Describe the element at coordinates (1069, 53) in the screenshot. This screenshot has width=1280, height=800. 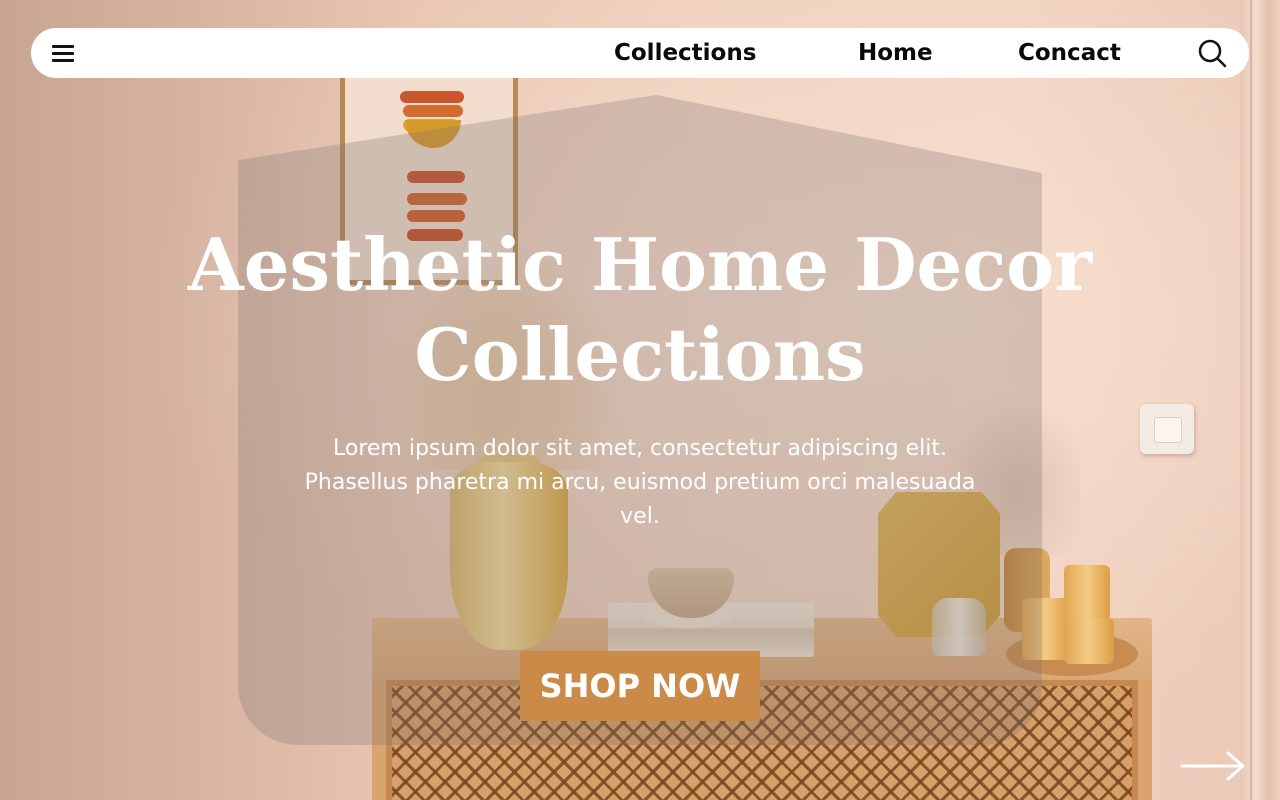
I see `nav-link-contact: Concact` at that location.